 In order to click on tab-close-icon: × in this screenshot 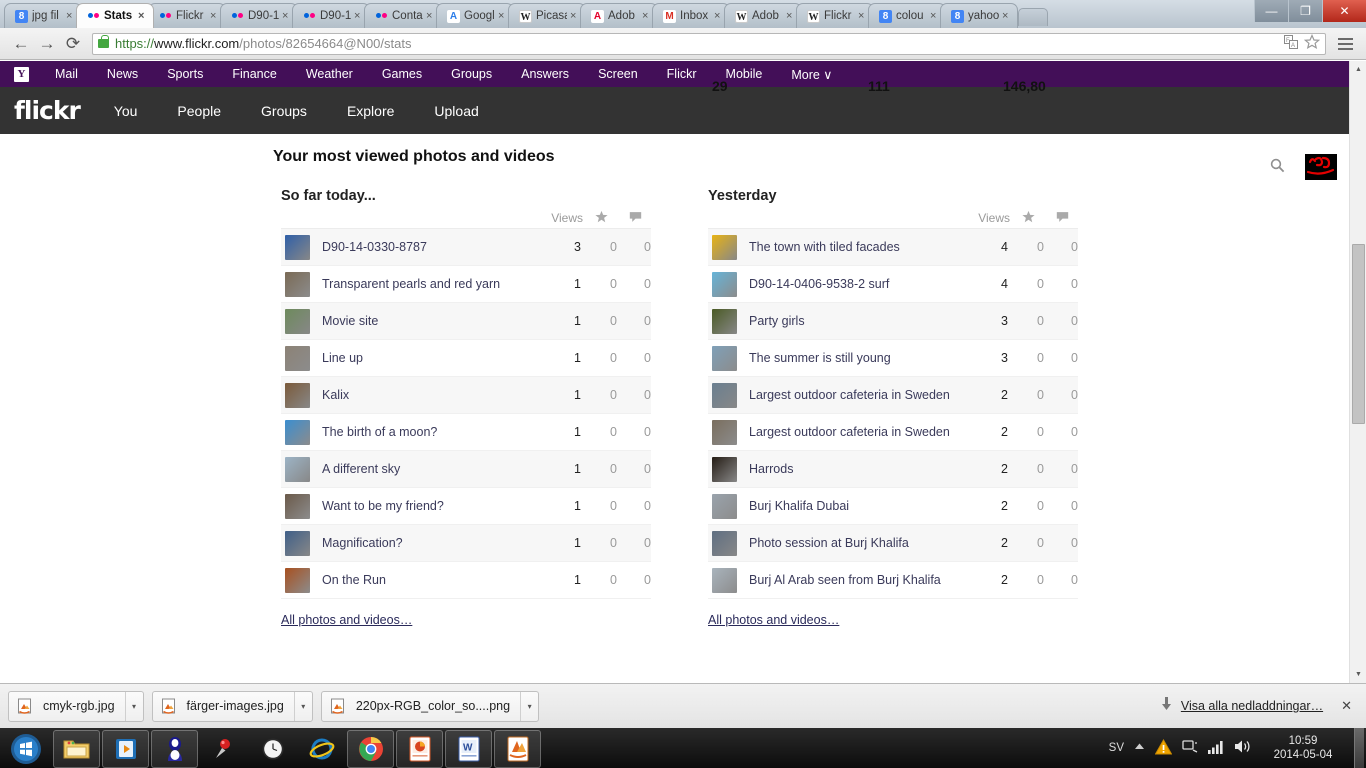, I will do `click(1007, 16)`.